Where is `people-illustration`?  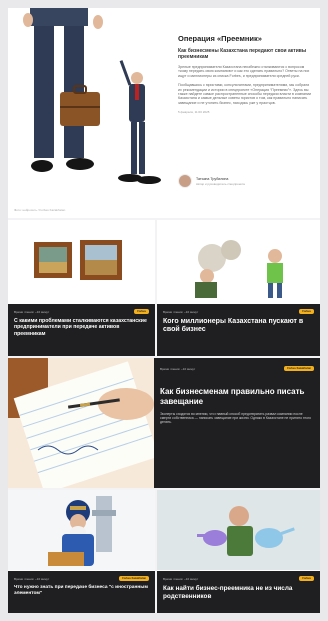
people-illustration is located at coordinates (238, 260).